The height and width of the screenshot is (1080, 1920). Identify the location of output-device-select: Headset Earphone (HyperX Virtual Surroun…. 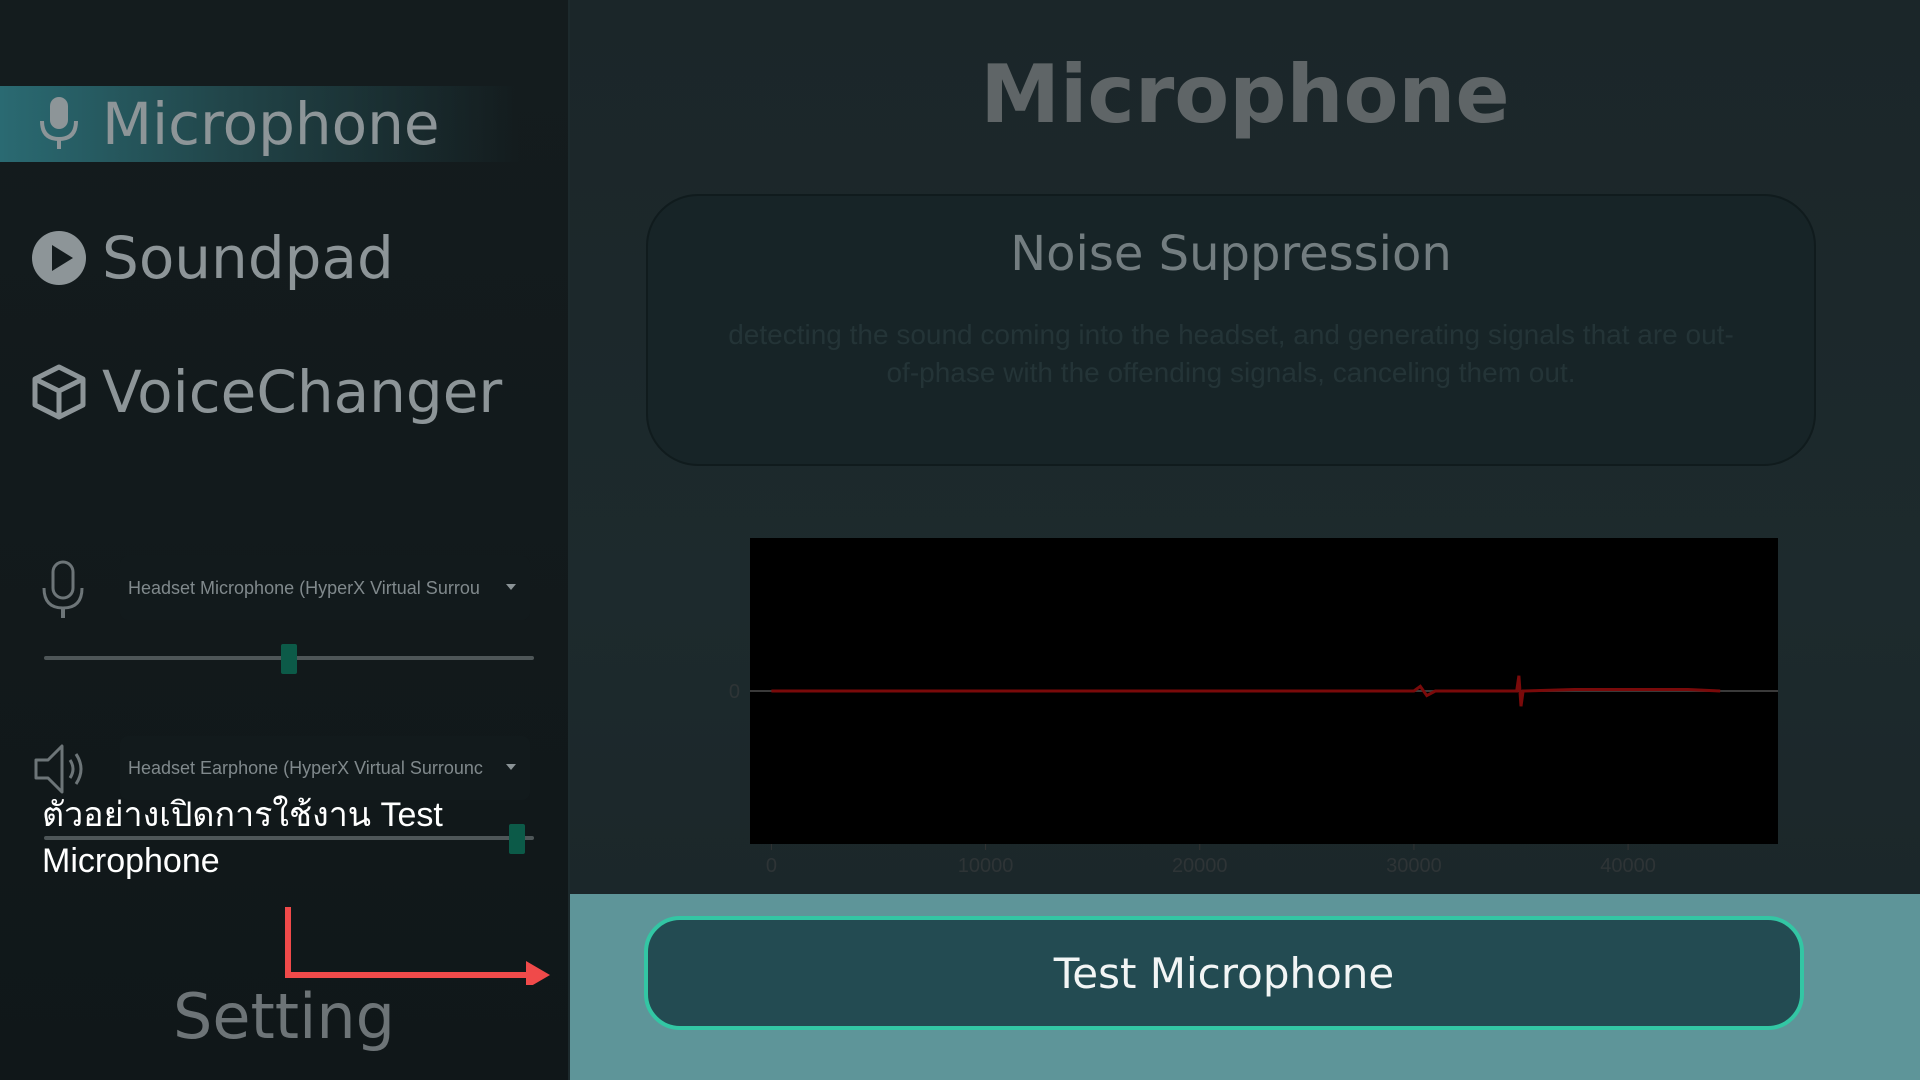
(325, 768).